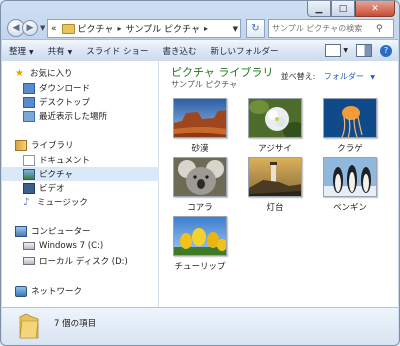  Describe the element at coordinates (255, 28) in the screenshot. I see `refresh-button: ↻` at that location.